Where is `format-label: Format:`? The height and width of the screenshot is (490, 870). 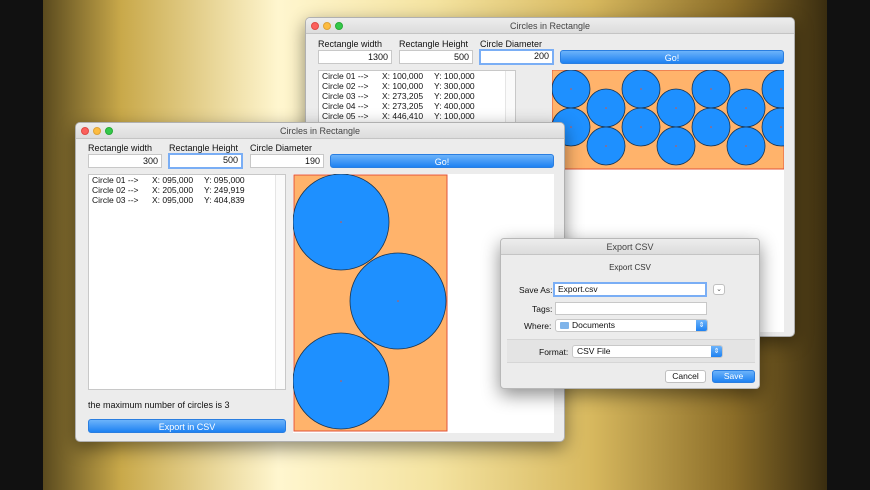 format-label: Format: is located at coordinates (554, 352).